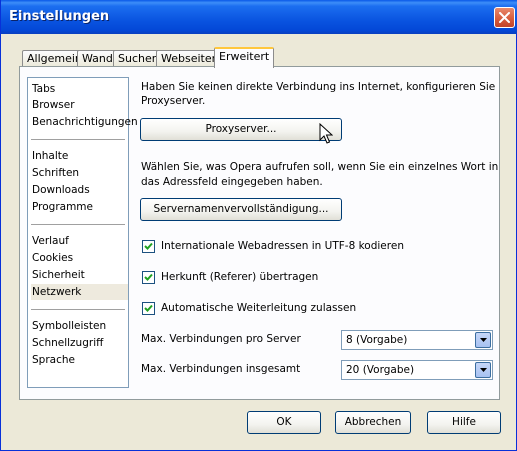  Describe the element at coordinates (79, 292) in the screenshot. I see `sidebar-item-netzwerk: Netzwerk` at that location.